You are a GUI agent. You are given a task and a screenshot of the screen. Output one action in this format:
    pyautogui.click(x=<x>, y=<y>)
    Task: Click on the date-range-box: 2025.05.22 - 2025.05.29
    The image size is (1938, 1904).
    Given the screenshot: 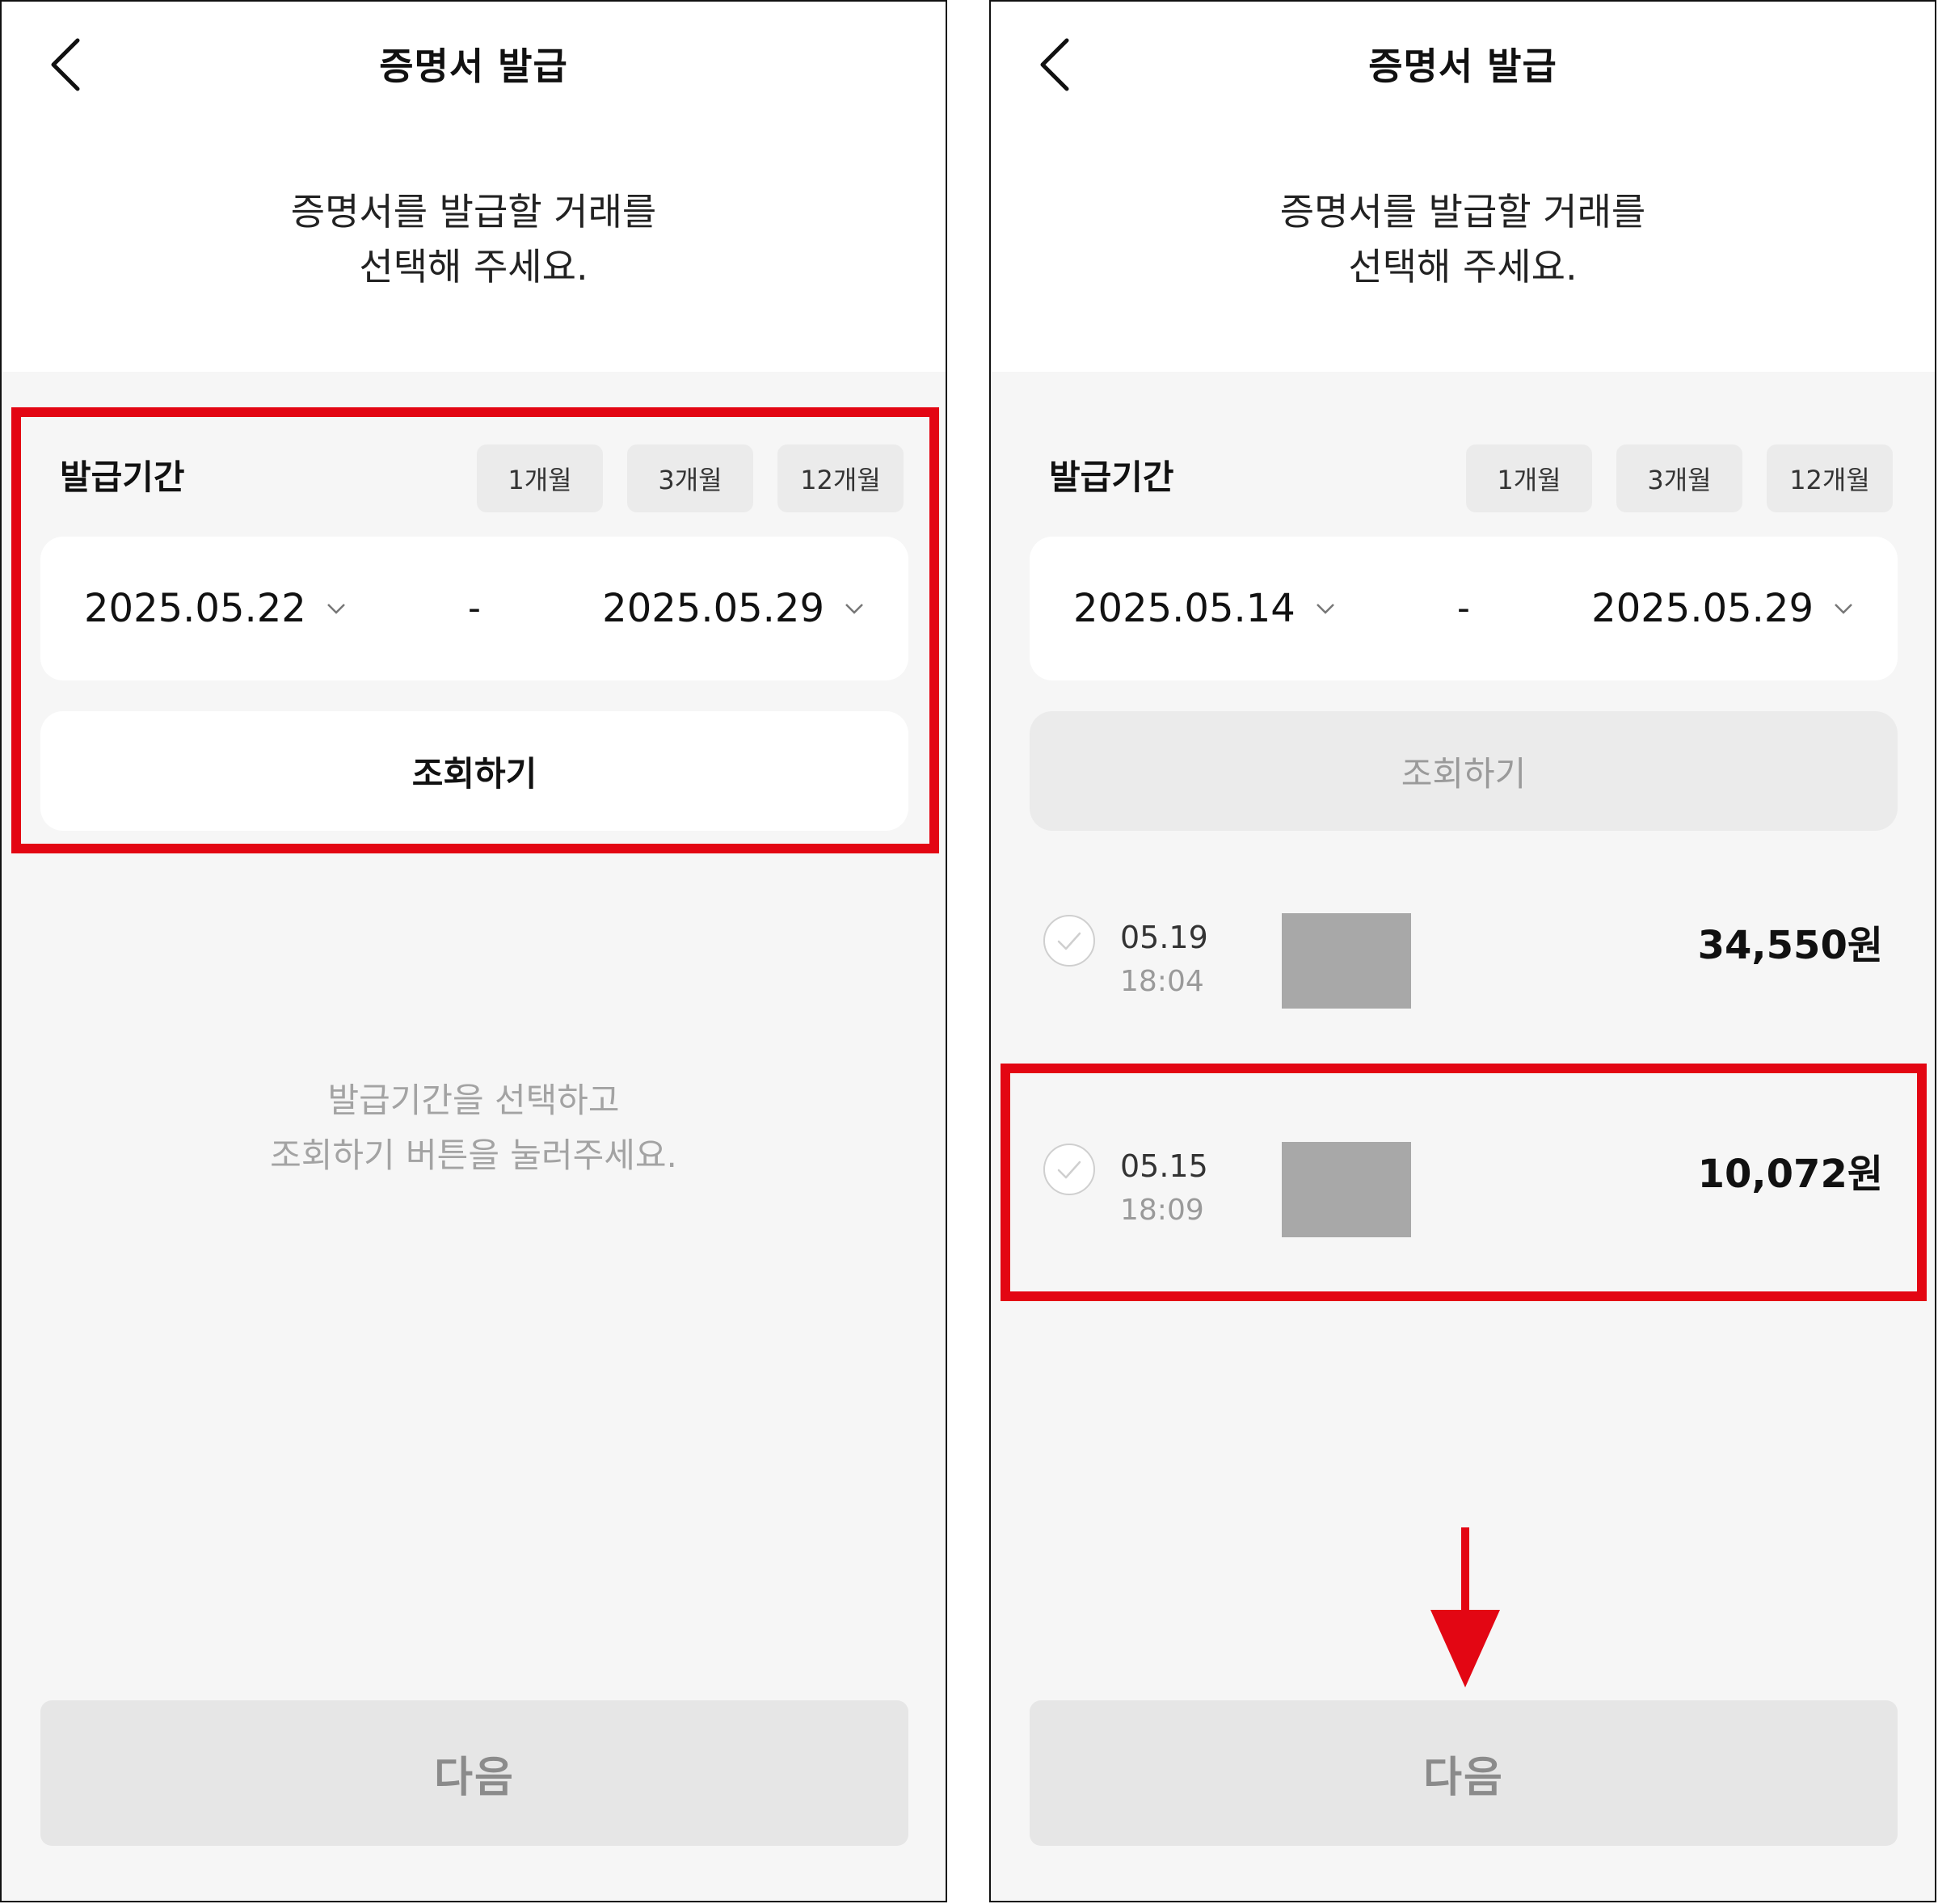 What is the action you would take?
    pyautogui.click(x=474, y=608)
    